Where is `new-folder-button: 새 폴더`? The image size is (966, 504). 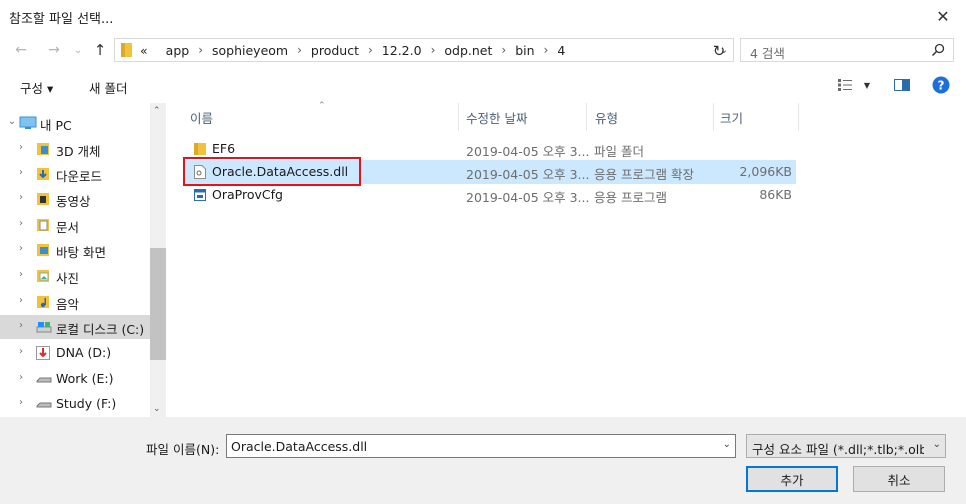 new-folder-button: 새 폴더 is located at coordinates (108, 87).